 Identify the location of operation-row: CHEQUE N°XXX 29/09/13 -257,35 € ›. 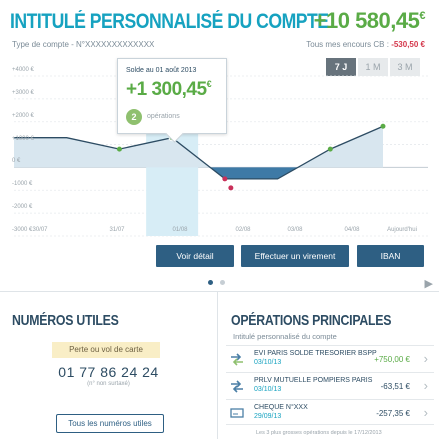
(330, 412).